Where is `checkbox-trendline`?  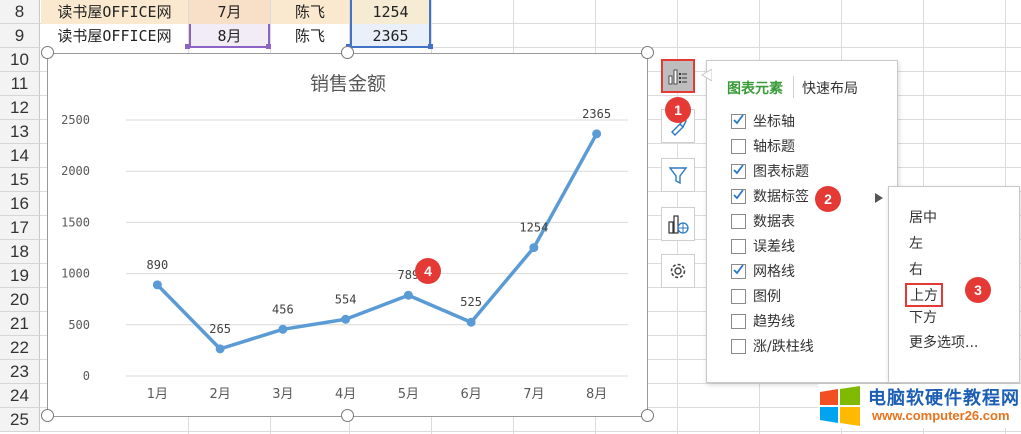 checkbox-trendline is located at coordinates (738, 321).